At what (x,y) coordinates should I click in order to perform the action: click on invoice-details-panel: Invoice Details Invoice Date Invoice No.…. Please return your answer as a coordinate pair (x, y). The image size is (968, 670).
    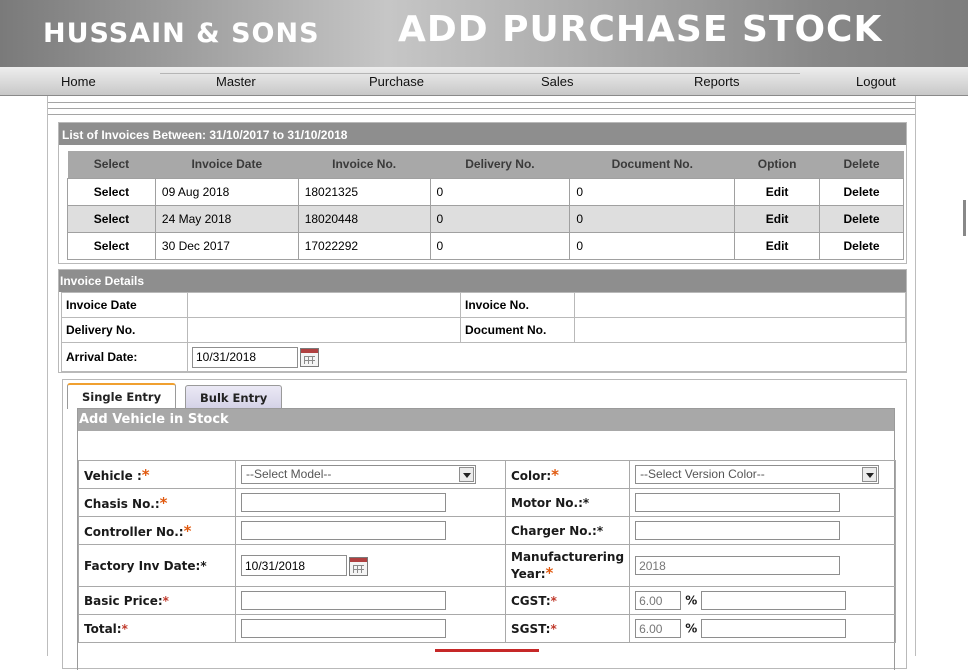
    Looking at the image, I should click on (482, 321).